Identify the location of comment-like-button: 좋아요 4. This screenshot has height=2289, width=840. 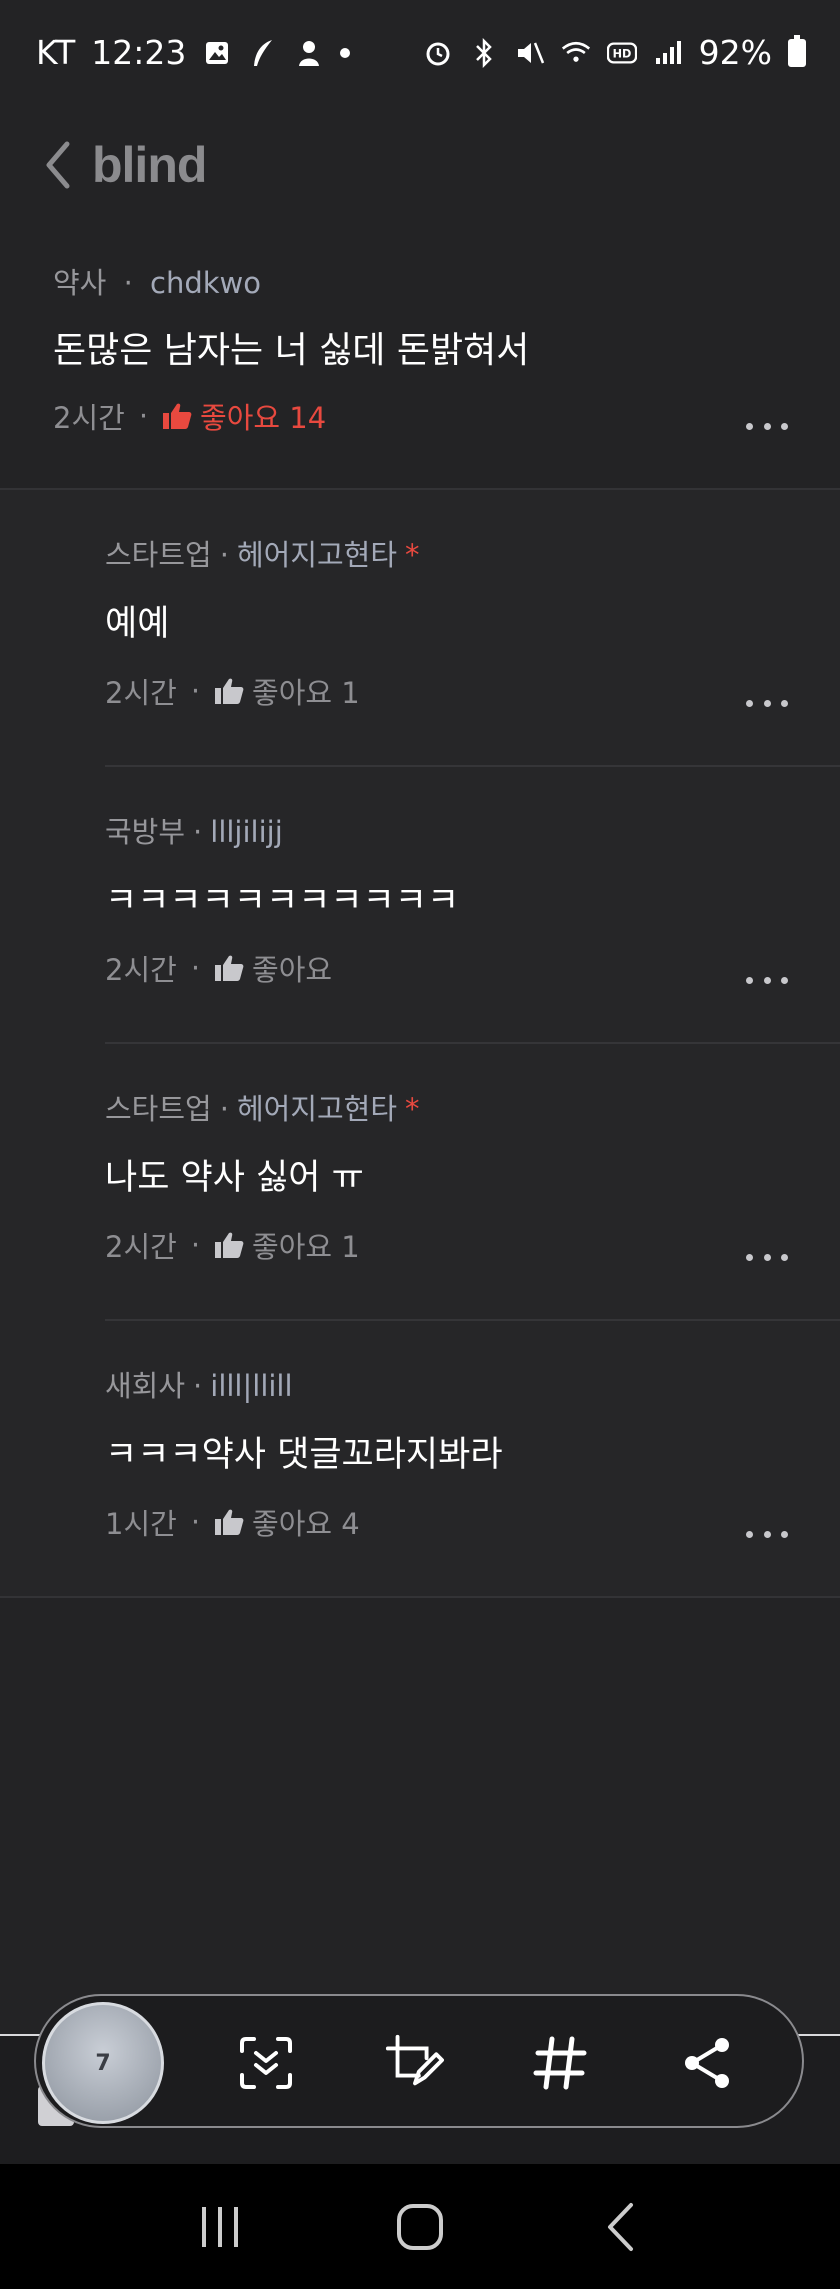
(287, 1522).